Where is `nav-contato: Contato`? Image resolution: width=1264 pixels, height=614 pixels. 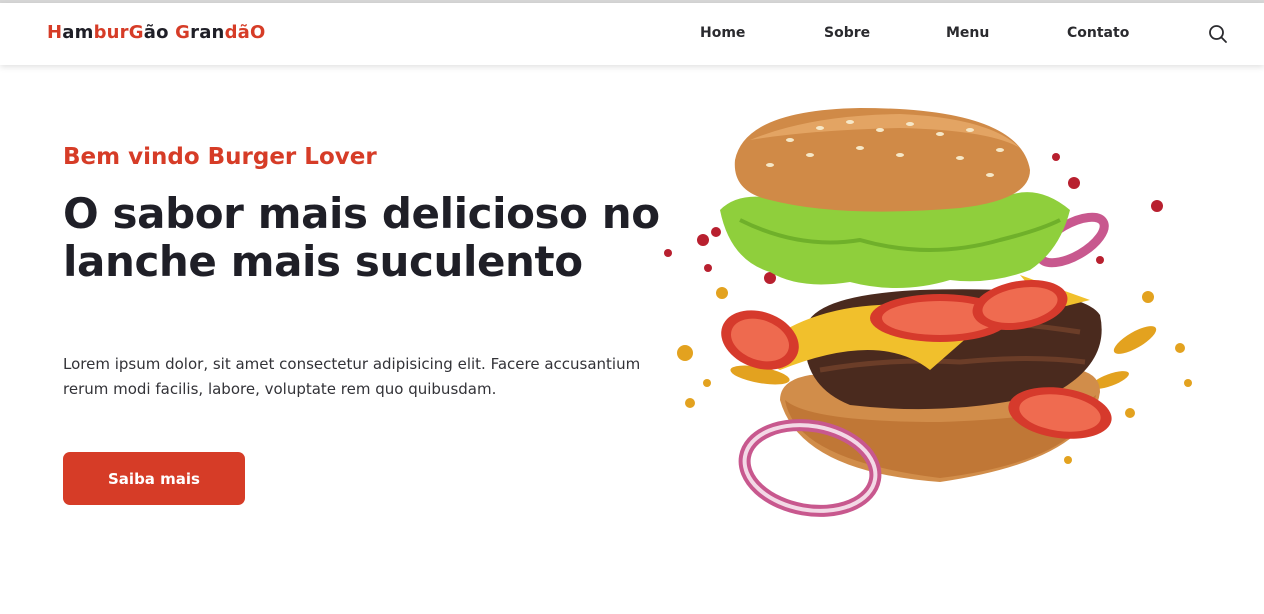 nav-contato: Contato is located at coordinates (1098, 33).